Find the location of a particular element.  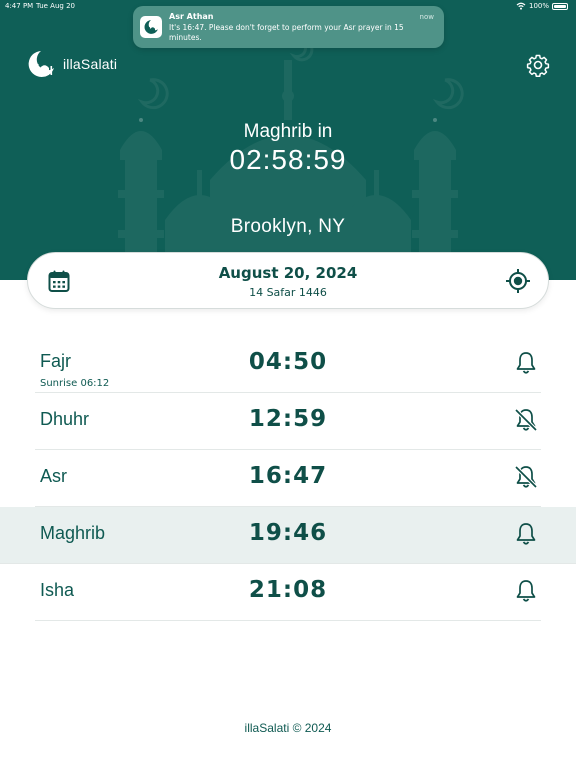

prayer-time: 21:08 is located at coordinates (288, 590).